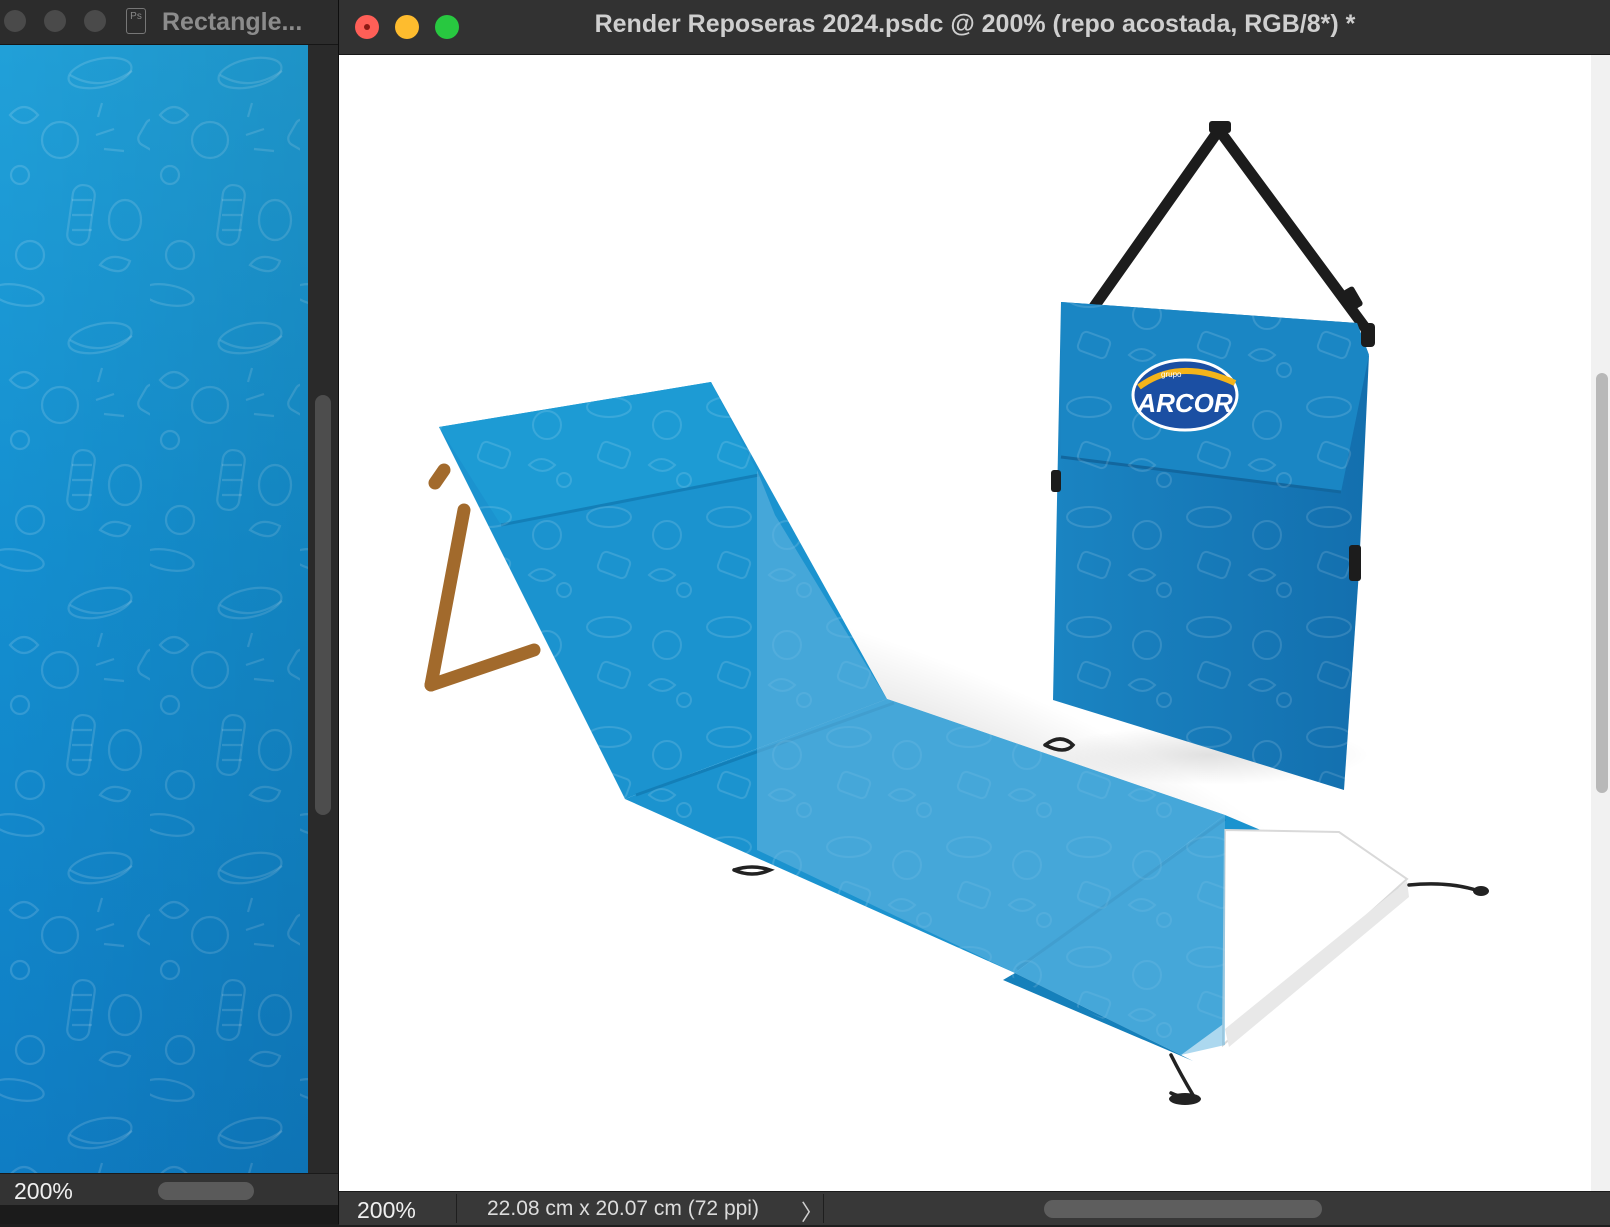  What do you see at coordinates (1213, 455) in the screenshot?
I see `folded-lounger-bag: ARCOR grupo` at bounding box center [1213, 455].